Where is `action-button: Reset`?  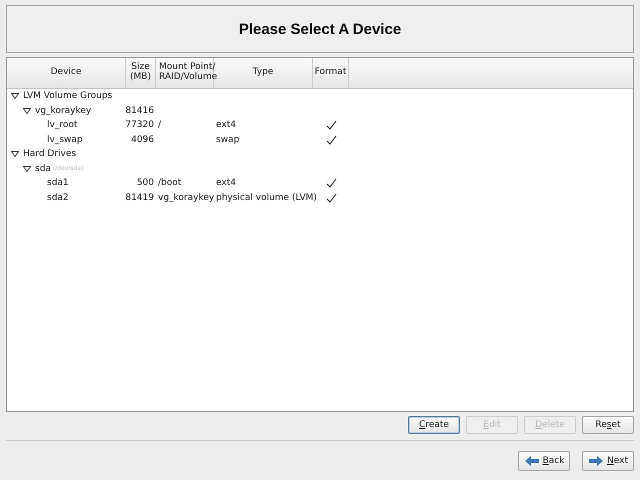
action-button: Reset is located at coordinates (608, 425).